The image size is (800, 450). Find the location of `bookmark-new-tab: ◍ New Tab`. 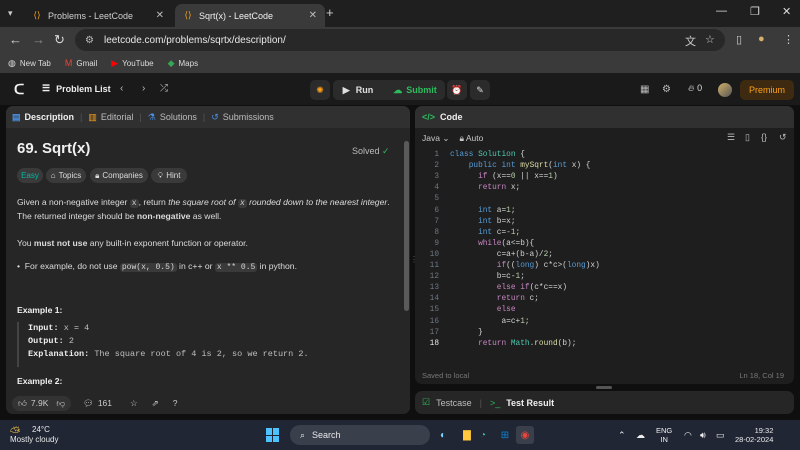

bookmark-new-tab: ◍ New Tab is located at coordinates (29, 63).